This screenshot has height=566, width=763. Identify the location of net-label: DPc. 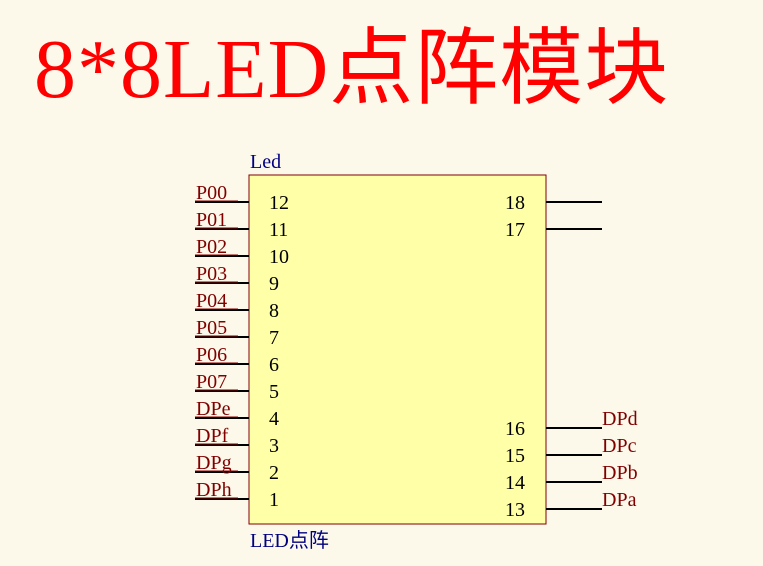
(619, 446).